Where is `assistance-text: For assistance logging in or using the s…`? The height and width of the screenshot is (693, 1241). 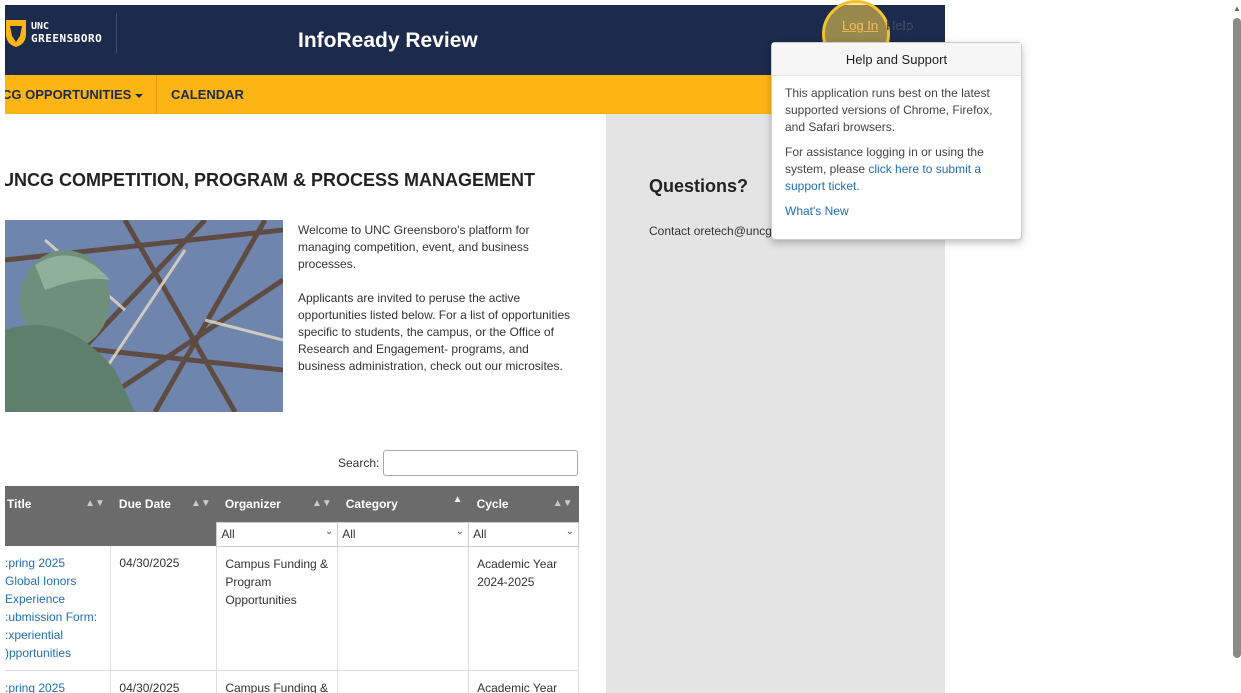 assistance-text: For assistance logging in or using the s… is located at coordinates (884, 169).